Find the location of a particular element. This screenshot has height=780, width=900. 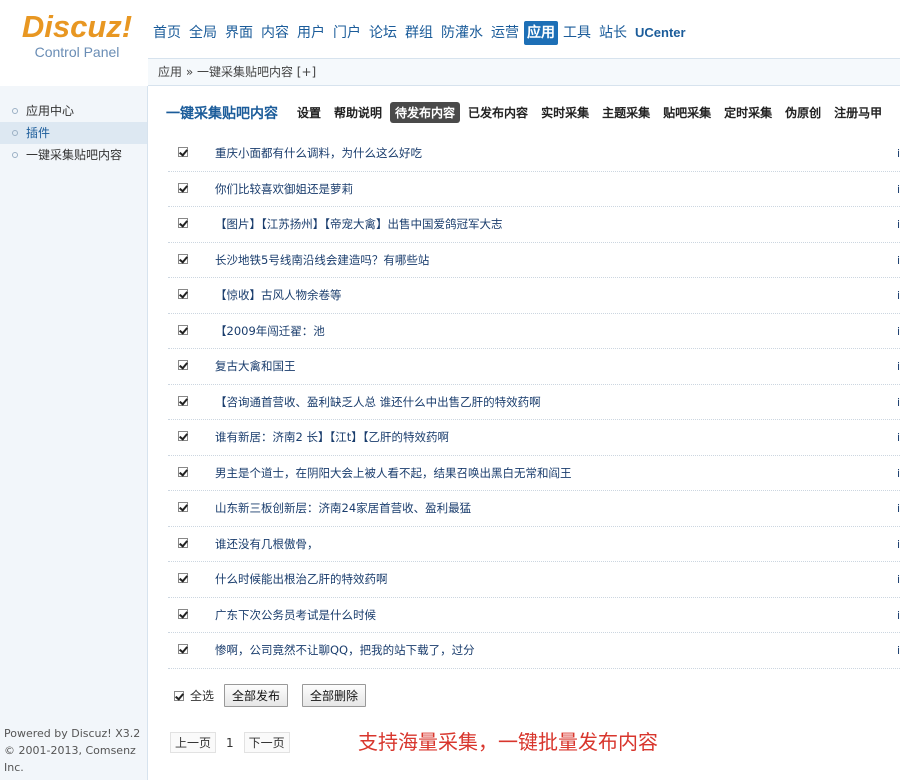

logo-sub-text: Control Panel is located at coordinates (77, 52).